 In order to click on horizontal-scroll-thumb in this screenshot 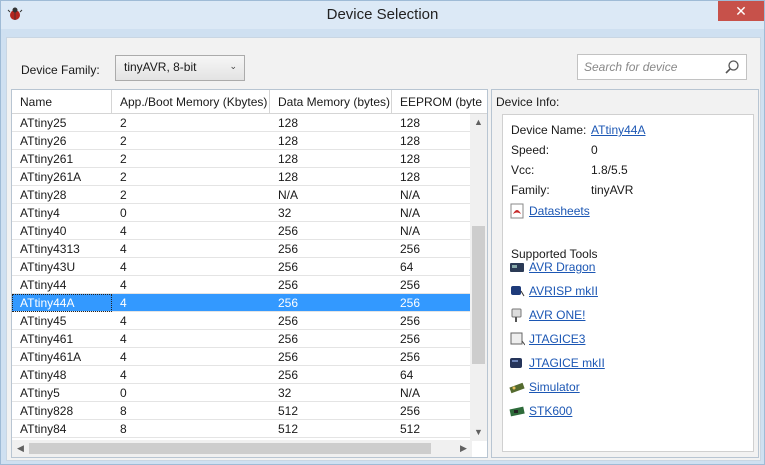, I will do `click(230, 448)`.